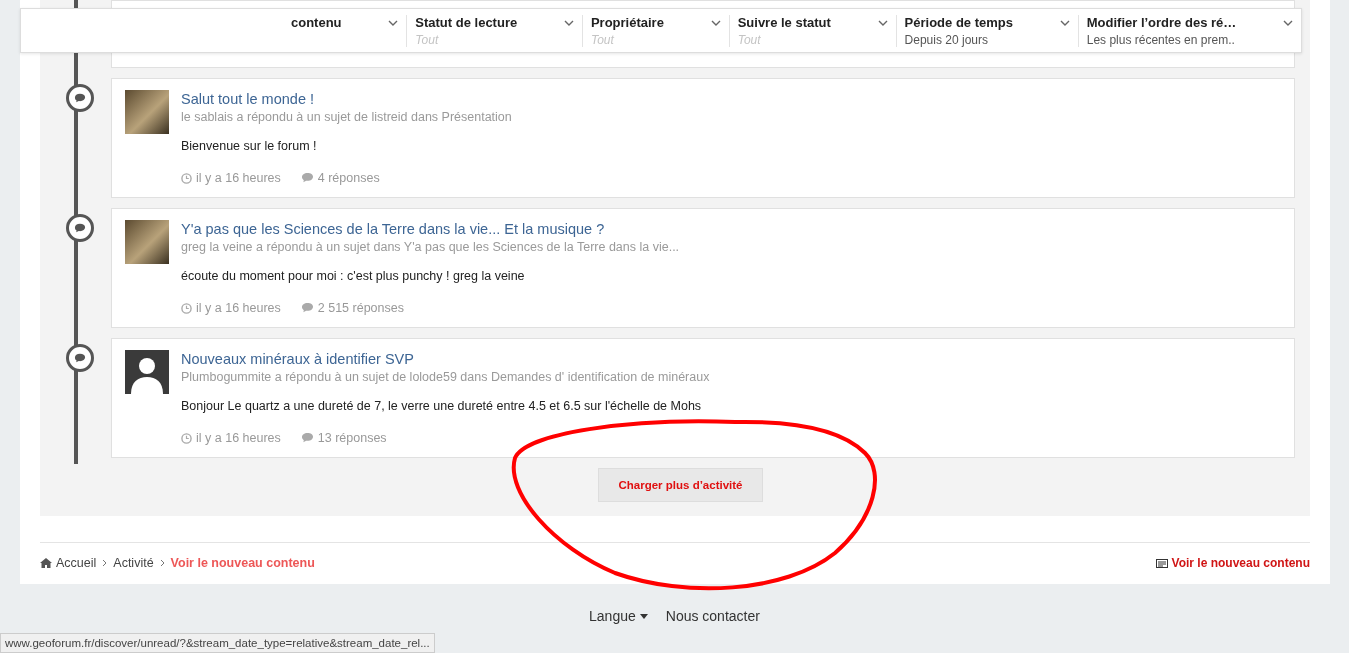 Image resolution: width=1349 pixels, height=653 pixels. Describe the element at coordinates (316, 22) in the screenshot. I see `filter-label: contenu` at that location.